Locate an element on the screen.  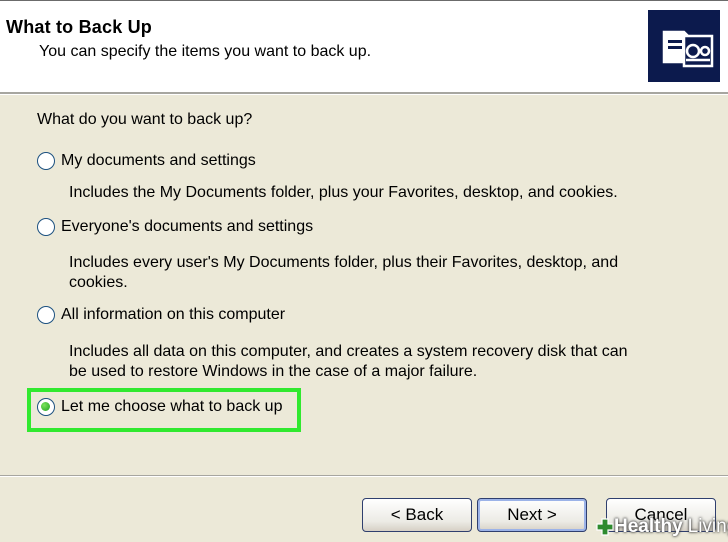
option-my-documents-label: My documents and settings is located at coordinates (158, 161).